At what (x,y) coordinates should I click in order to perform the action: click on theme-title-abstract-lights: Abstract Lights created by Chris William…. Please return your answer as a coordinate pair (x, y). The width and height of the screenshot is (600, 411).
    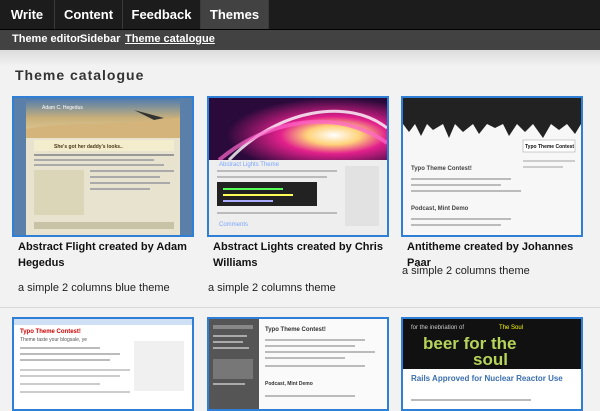
    Looking at the image, I should click on (305, 255).